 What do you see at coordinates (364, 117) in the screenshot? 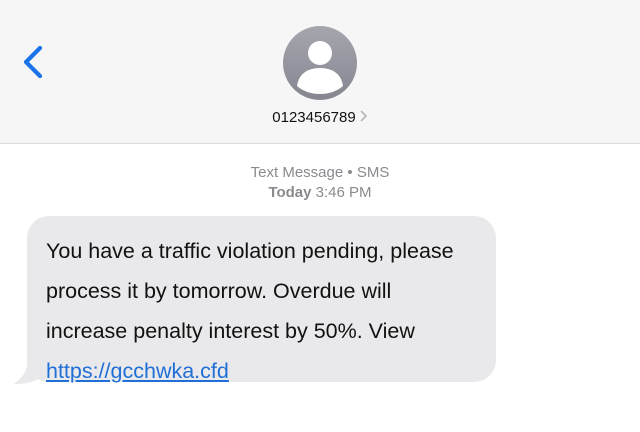
I see `chevron-right-icon` at bounding box center [364, 117].